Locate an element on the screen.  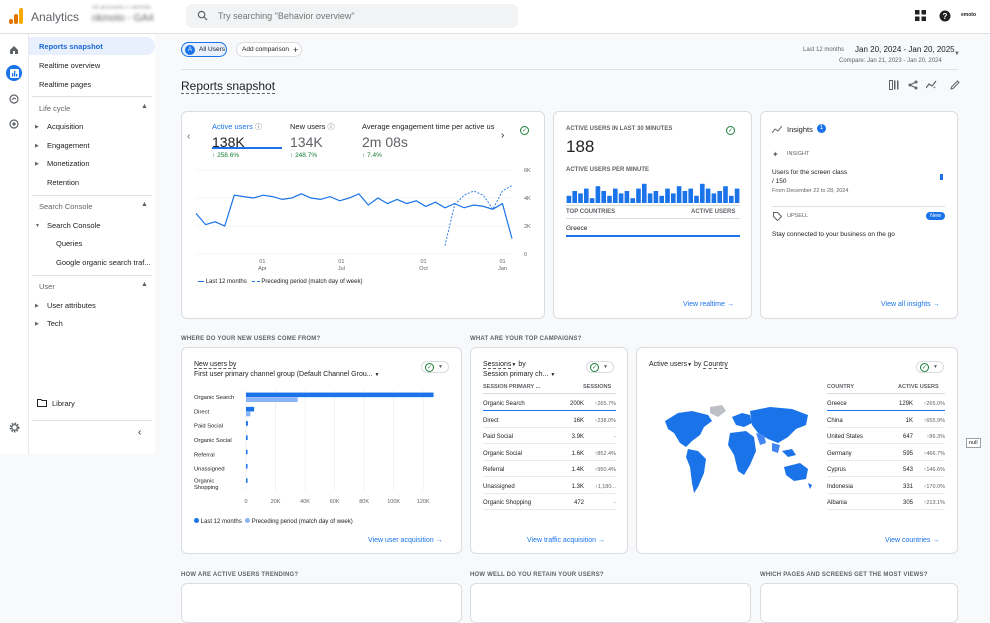
explore-icon is located at coordinates (14, 99).